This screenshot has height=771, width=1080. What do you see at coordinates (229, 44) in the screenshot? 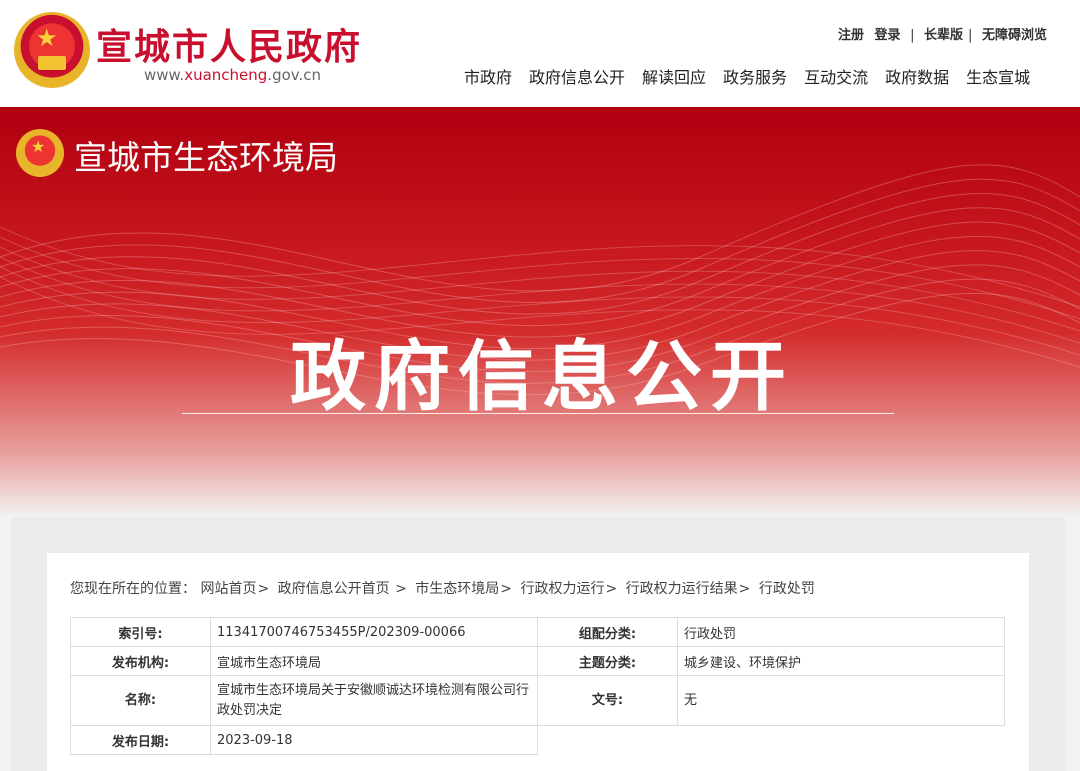
I see `site-title: 宣城市人民政府` at bounding box center [229, 44].